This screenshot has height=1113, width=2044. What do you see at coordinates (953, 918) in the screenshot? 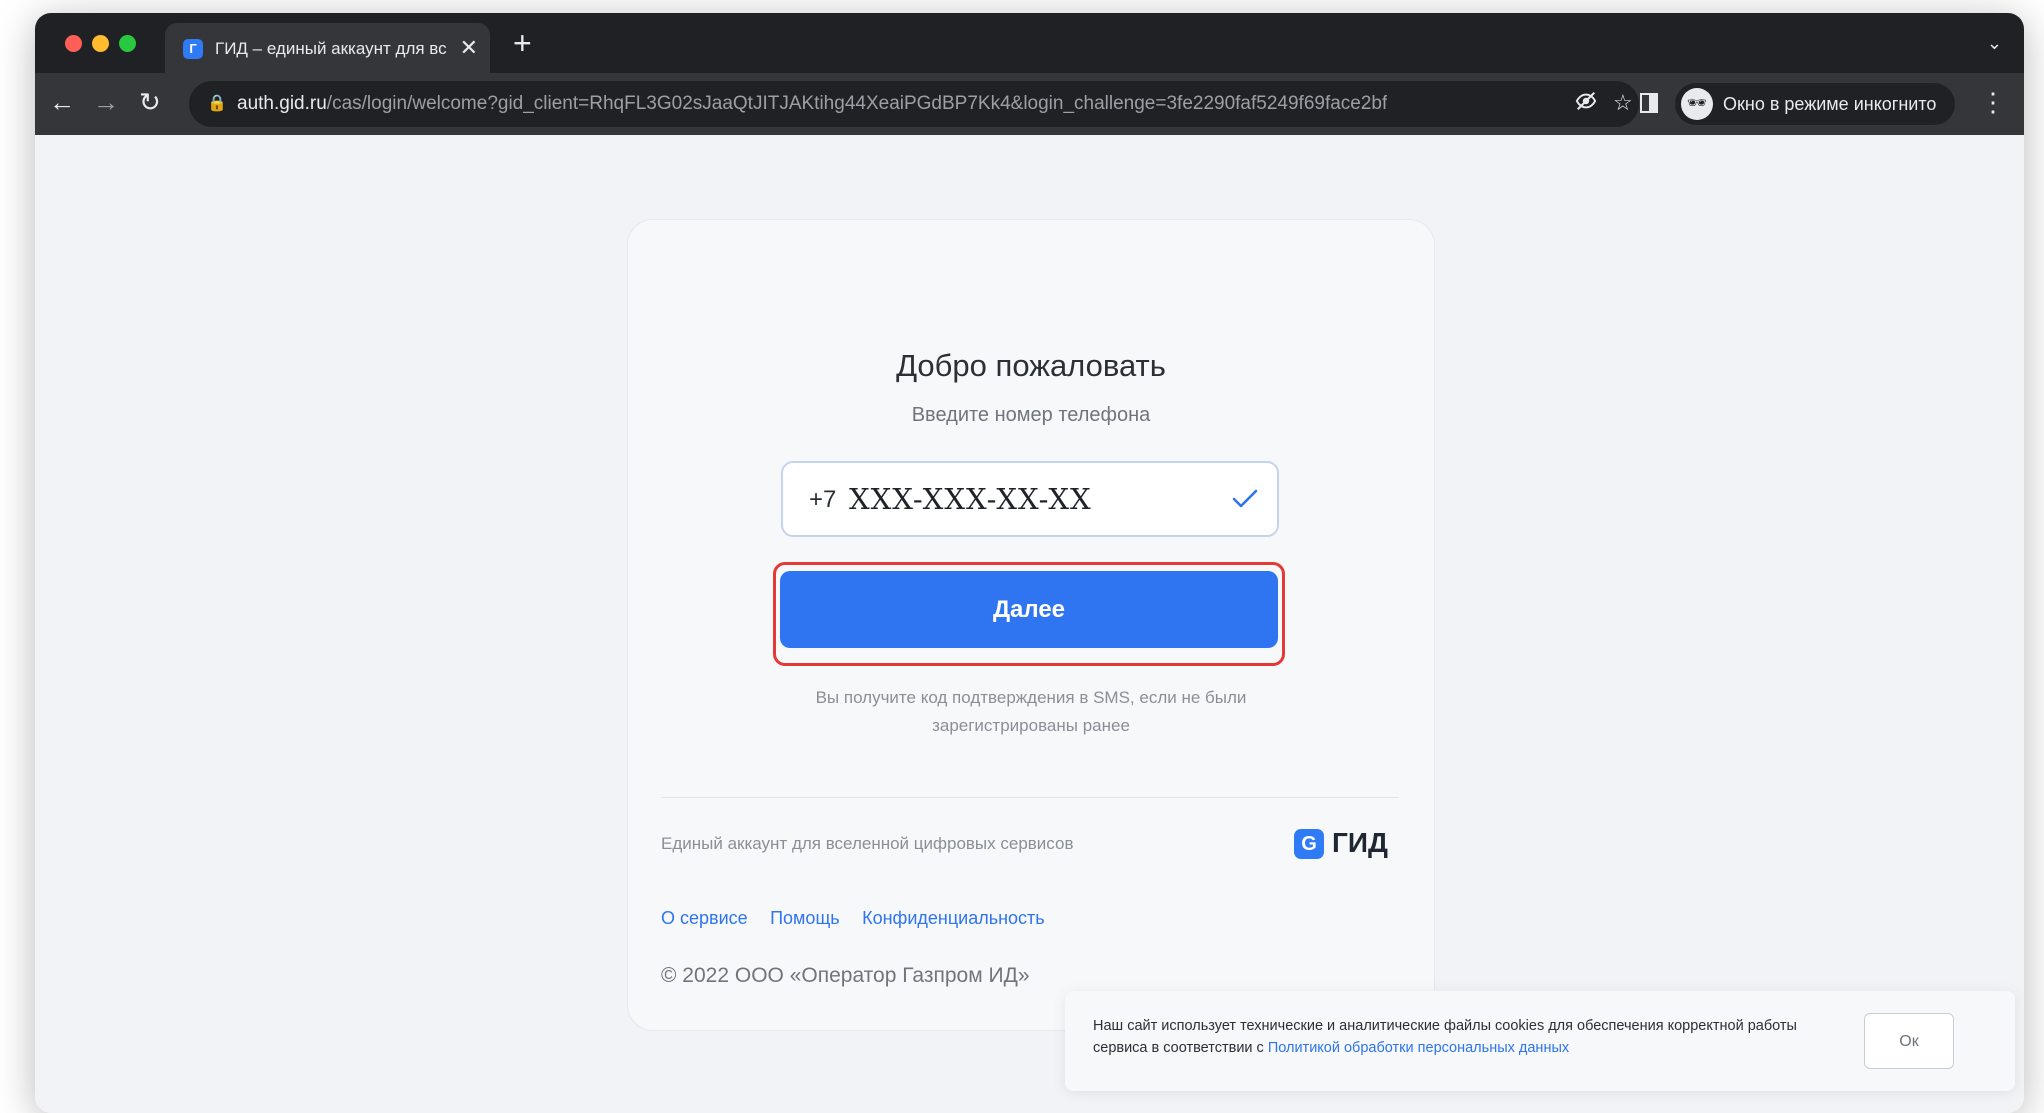
I see `link-privacy: Конфиденциальность` at bounding box center [953, 918].